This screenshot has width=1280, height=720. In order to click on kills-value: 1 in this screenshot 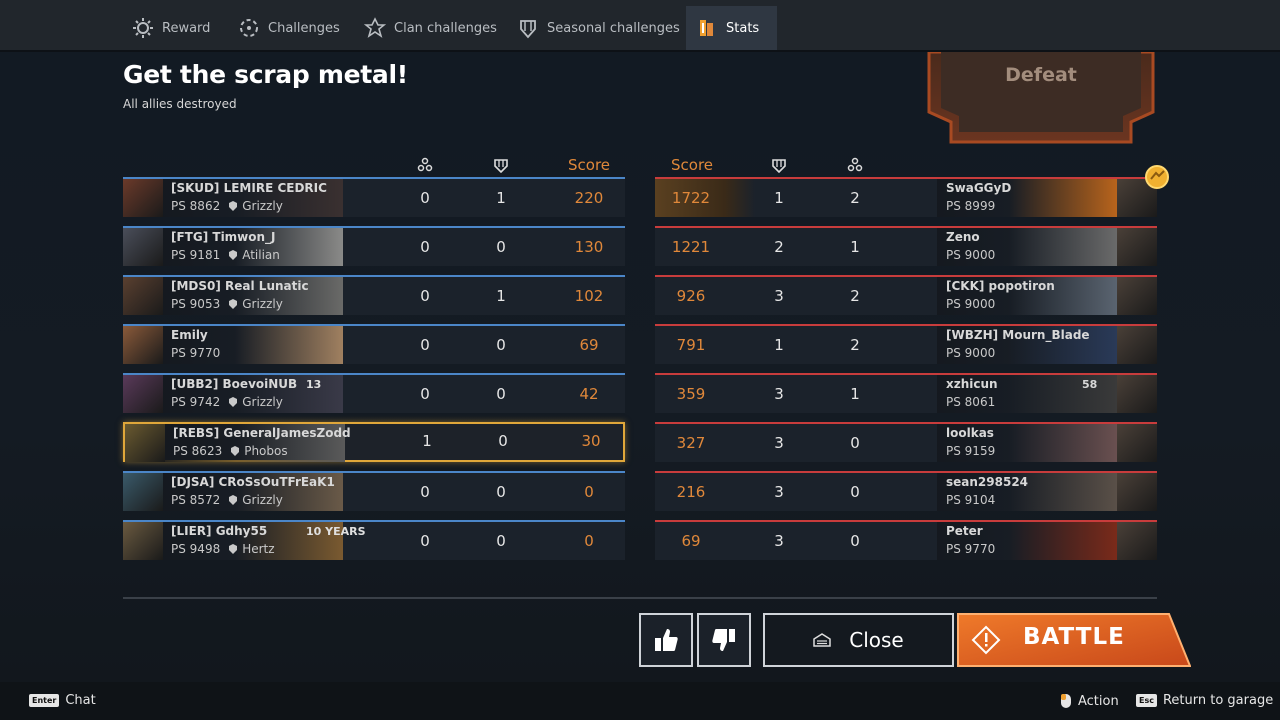, I will do `click(427, 441)`.